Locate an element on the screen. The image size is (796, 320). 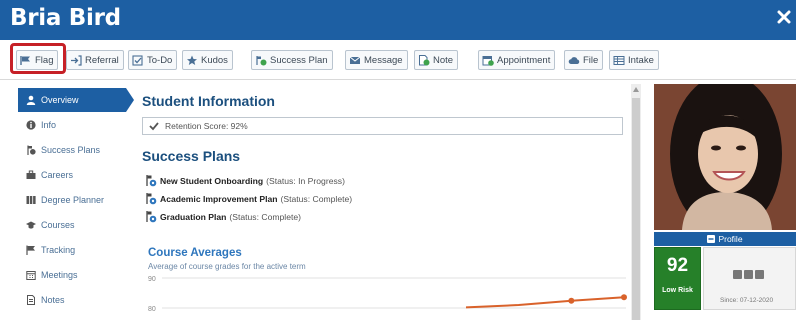
enrollment-info-box: Since: 07-12-2020 is located at coordinates (749, 278).